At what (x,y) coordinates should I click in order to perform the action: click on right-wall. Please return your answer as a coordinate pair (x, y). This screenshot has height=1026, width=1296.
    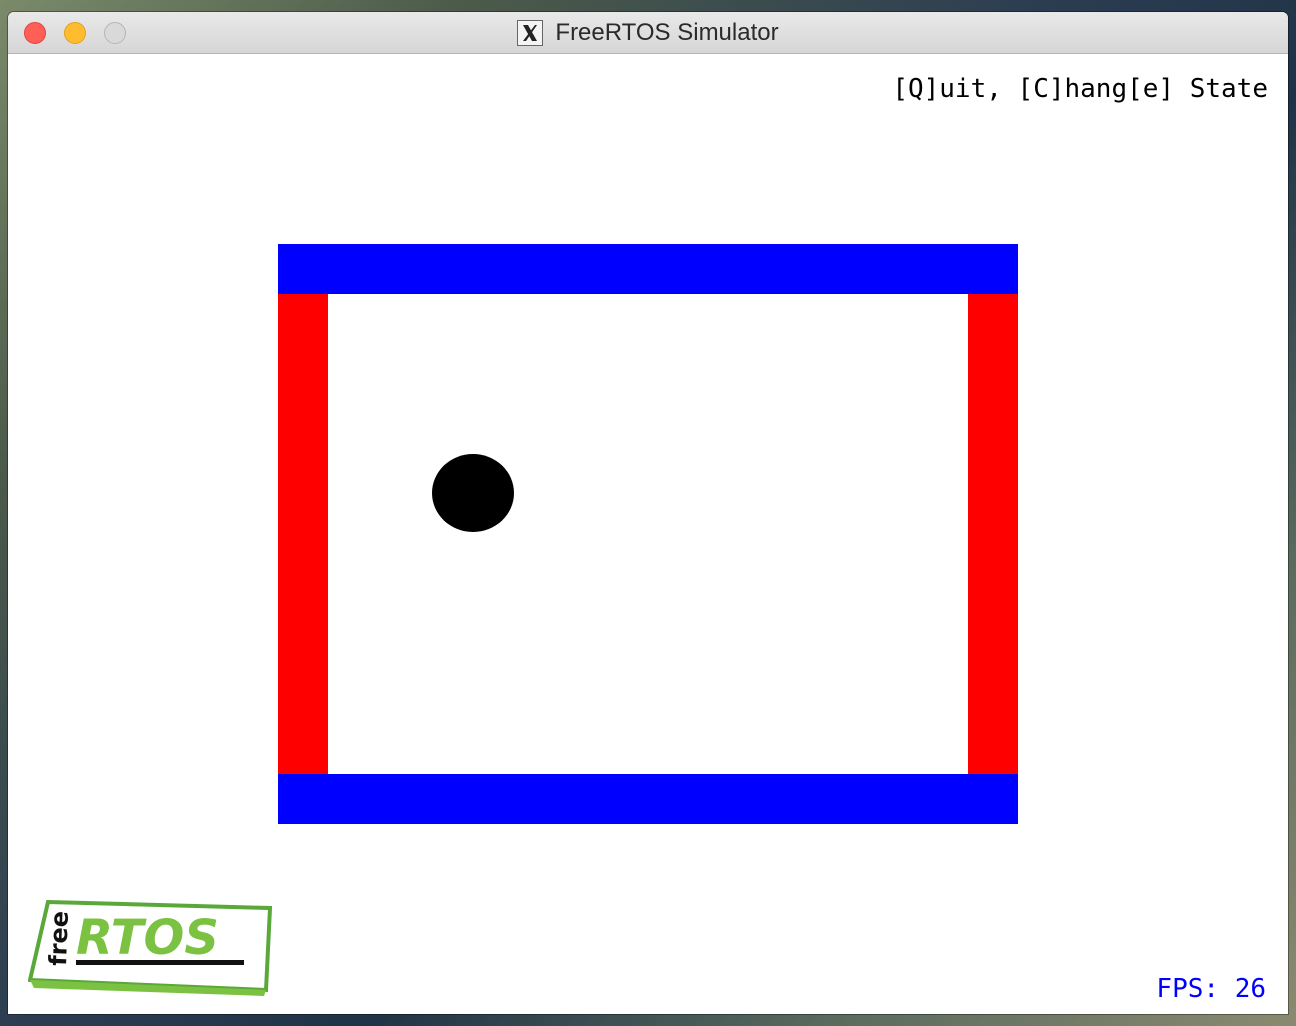
    Looking at the image, I should click on (993, 534).